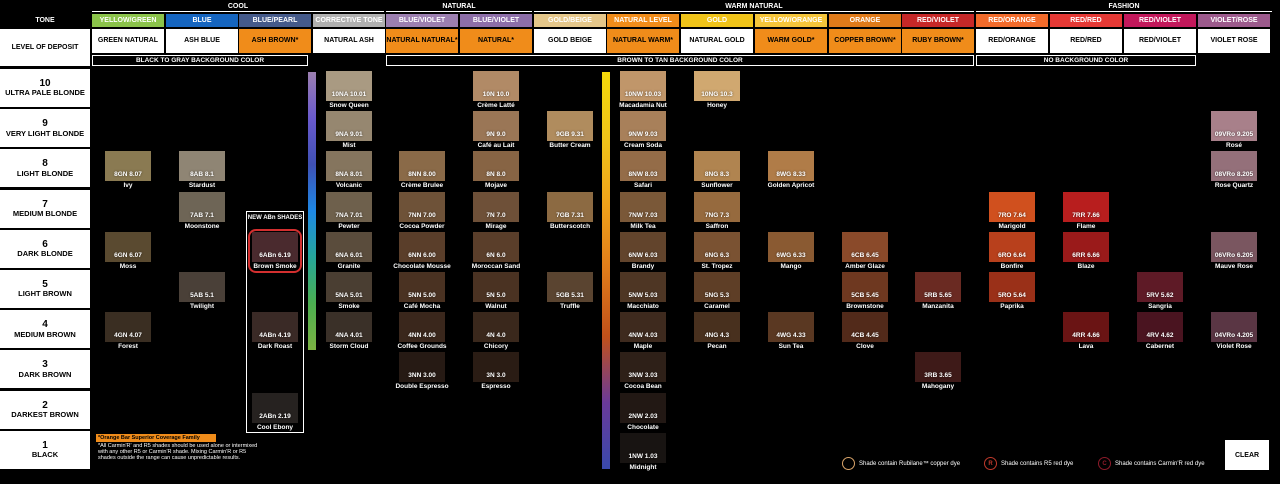 The width and height of the screenshot is (1280, 484). I want to click on swatch-name: Milk Tea, so click(643, 226).